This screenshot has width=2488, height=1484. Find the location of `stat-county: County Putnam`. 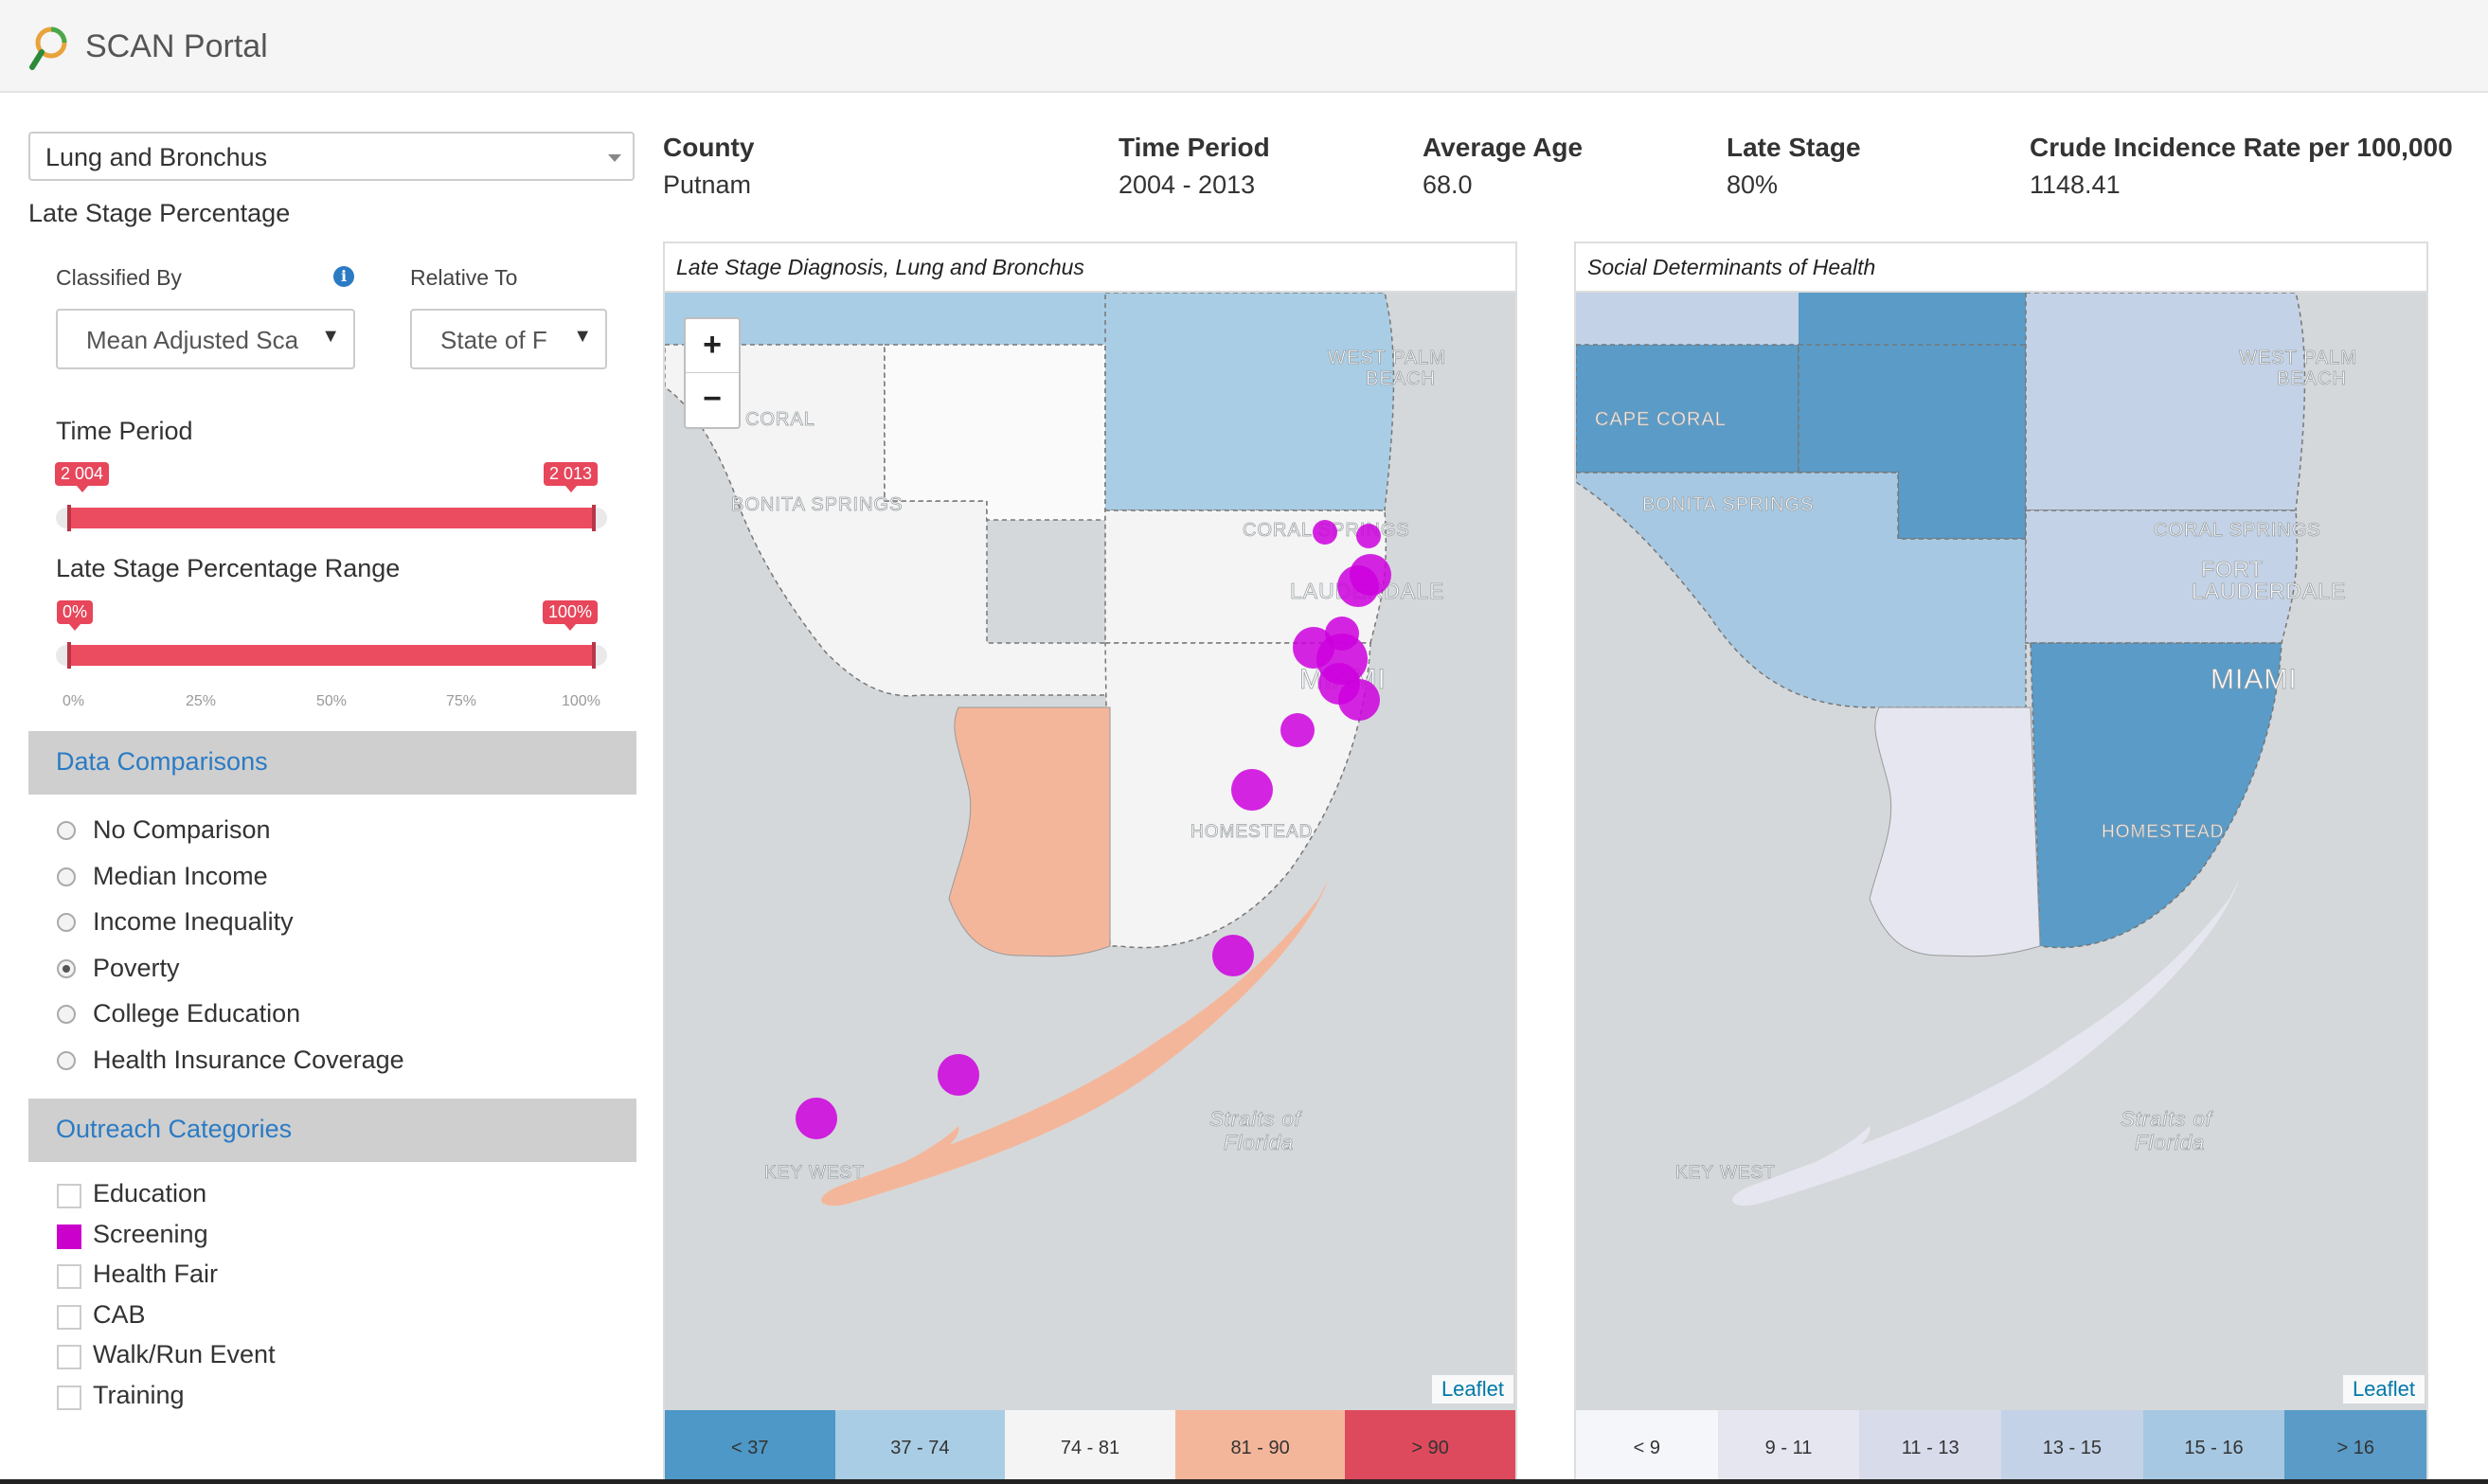

stat-county: County Putnam is located at coordinates (708, 166).